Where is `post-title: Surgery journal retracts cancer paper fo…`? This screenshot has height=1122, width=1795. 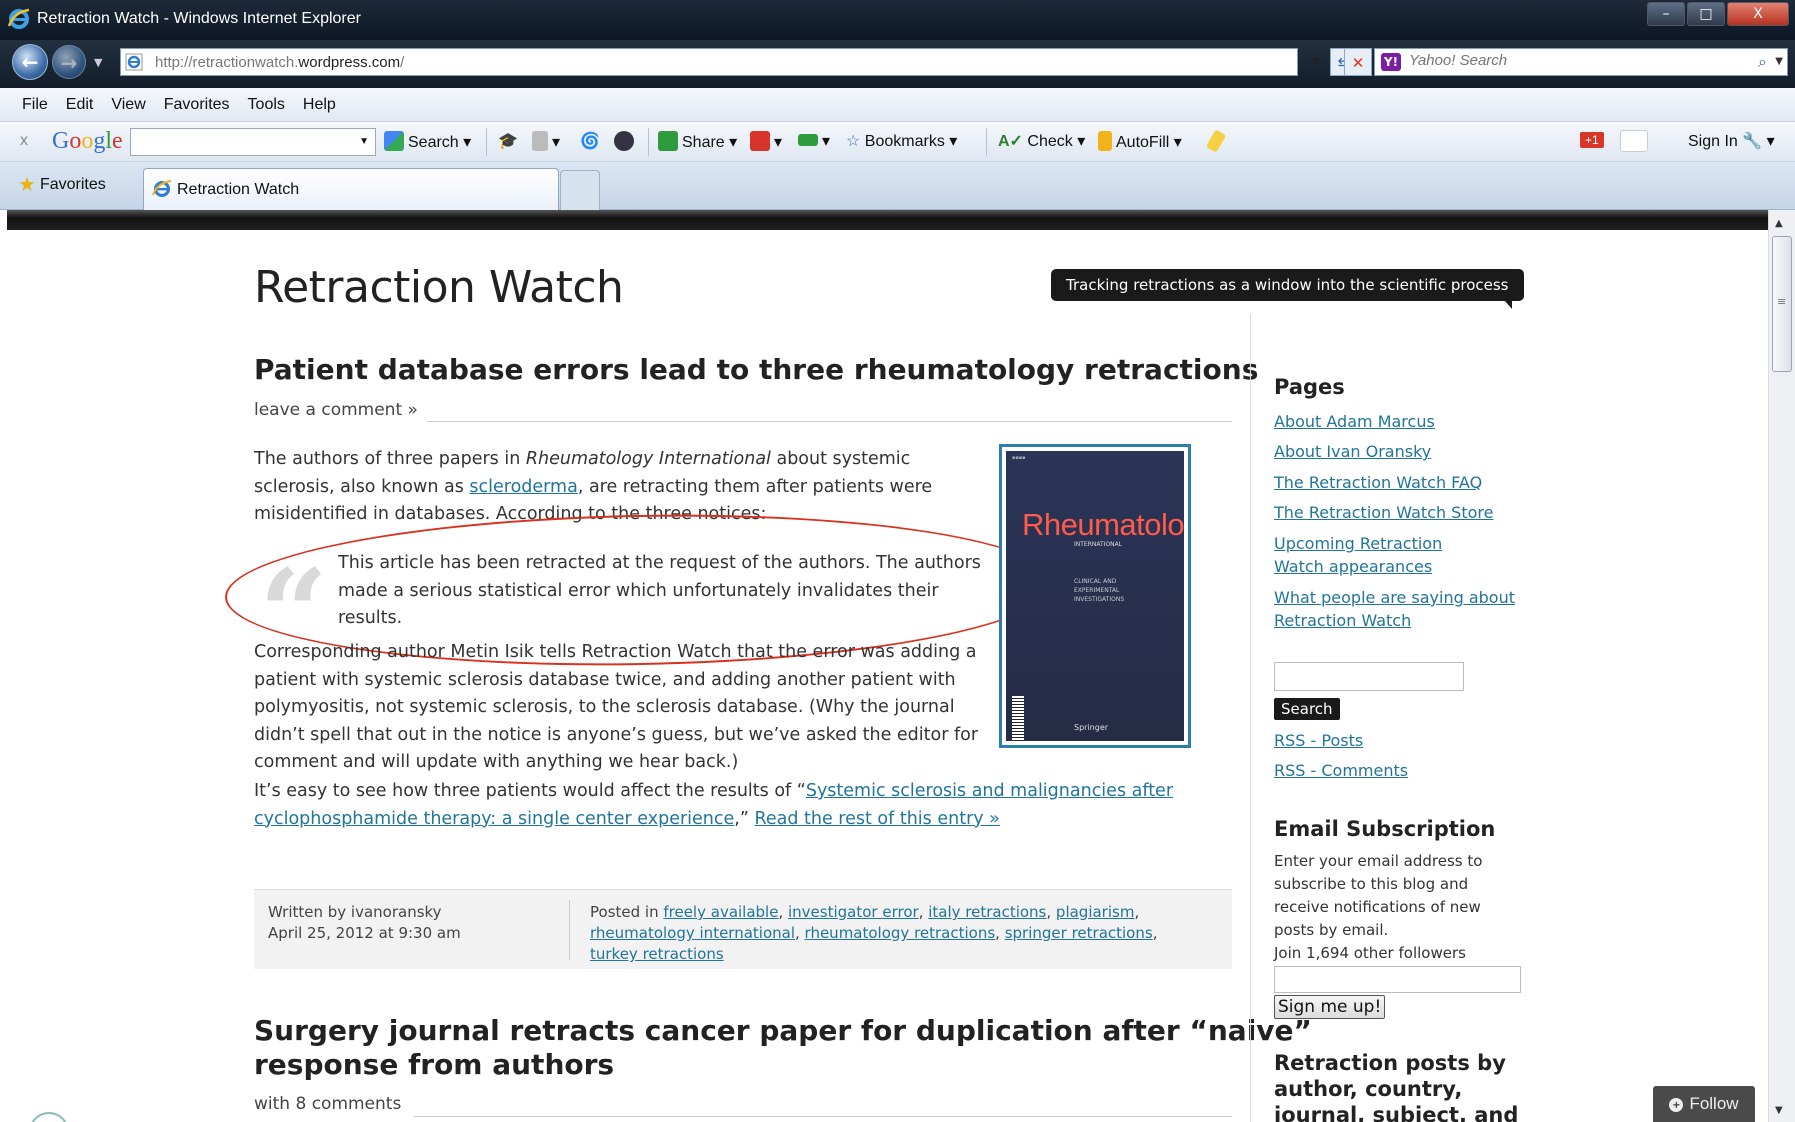
post-title: Surgery journal retracts cancer paper fo… is located at coordinates (783, 1048).